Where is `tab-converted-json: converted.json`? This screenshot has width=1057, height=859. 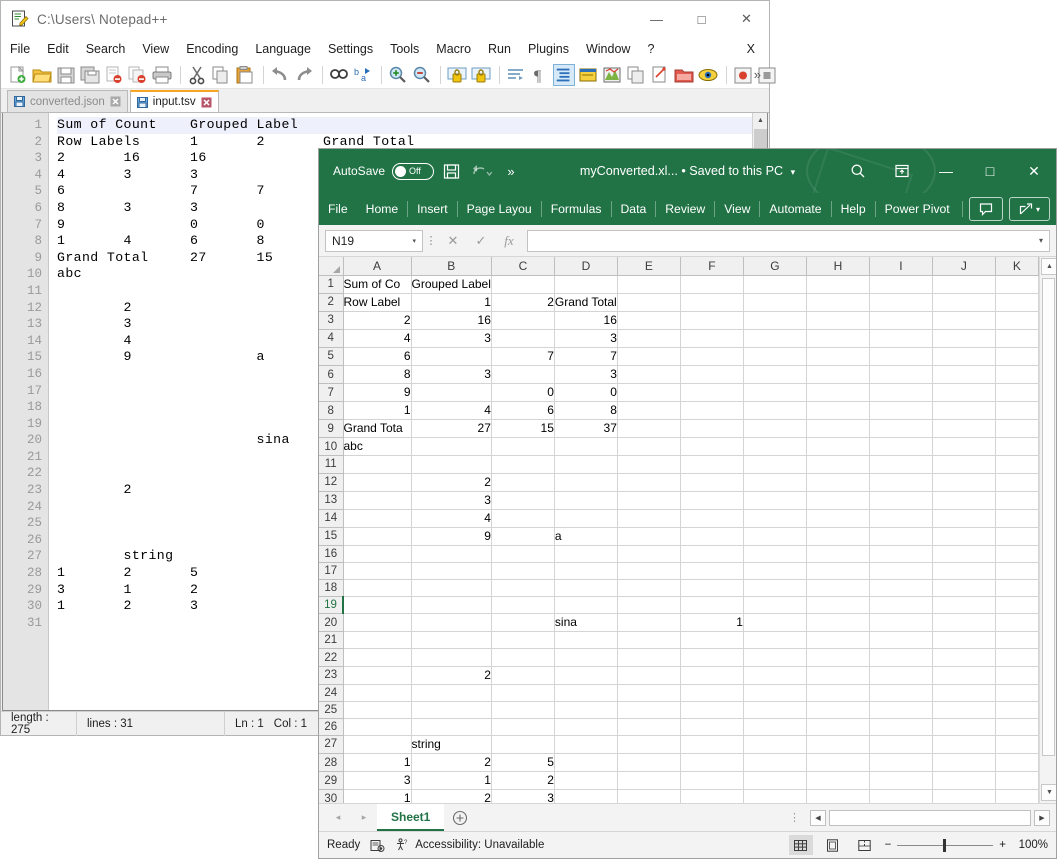
tab-converted-json: converted.json is located at coordinates (67, 101).